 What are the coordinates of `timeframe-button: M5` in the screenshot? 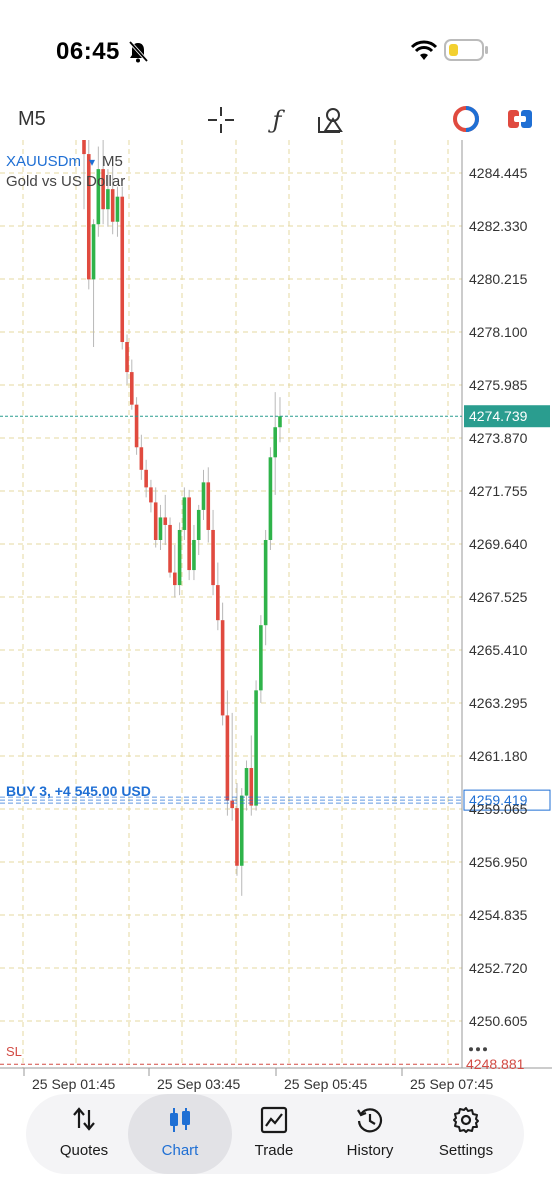 It's located at (32, 119).